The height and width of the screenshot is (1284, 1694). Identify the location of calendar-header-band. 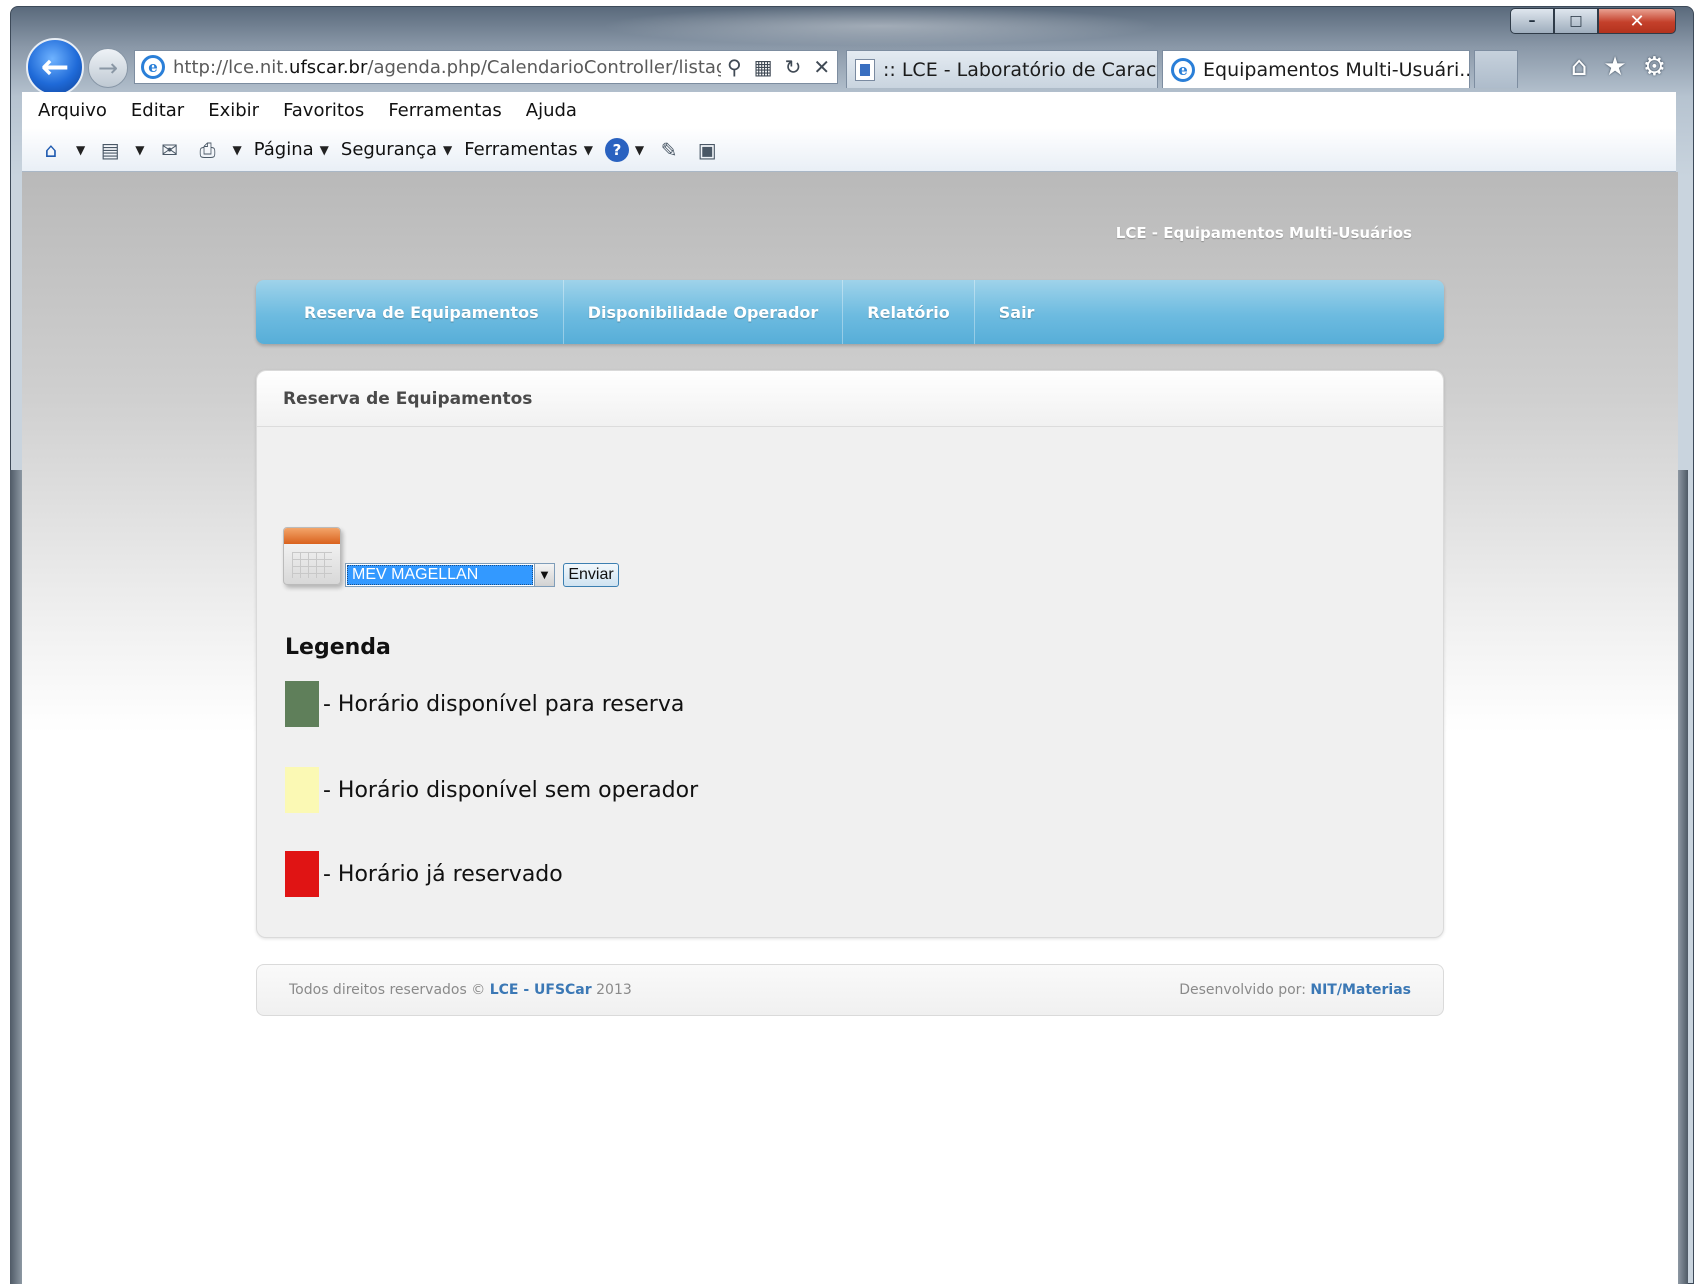
(312, 536).